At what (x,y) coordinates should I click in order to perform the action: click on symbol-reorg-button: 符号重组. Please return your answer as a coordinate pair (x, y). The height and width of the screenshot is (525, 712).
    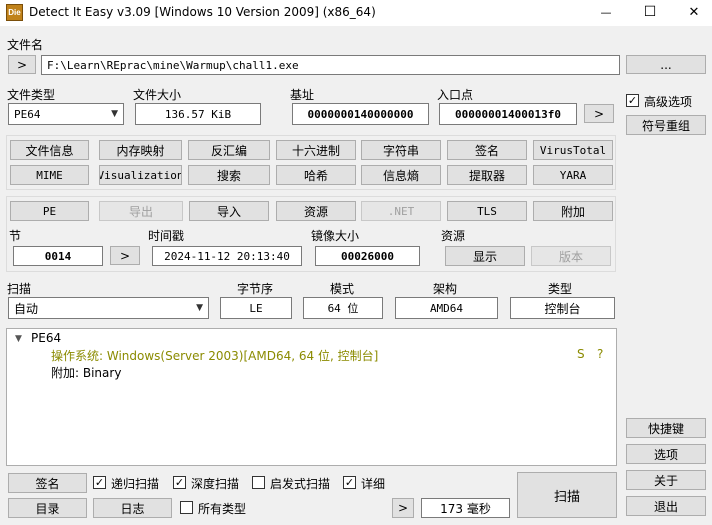
    Looking at the image, I should click on (666, 125).